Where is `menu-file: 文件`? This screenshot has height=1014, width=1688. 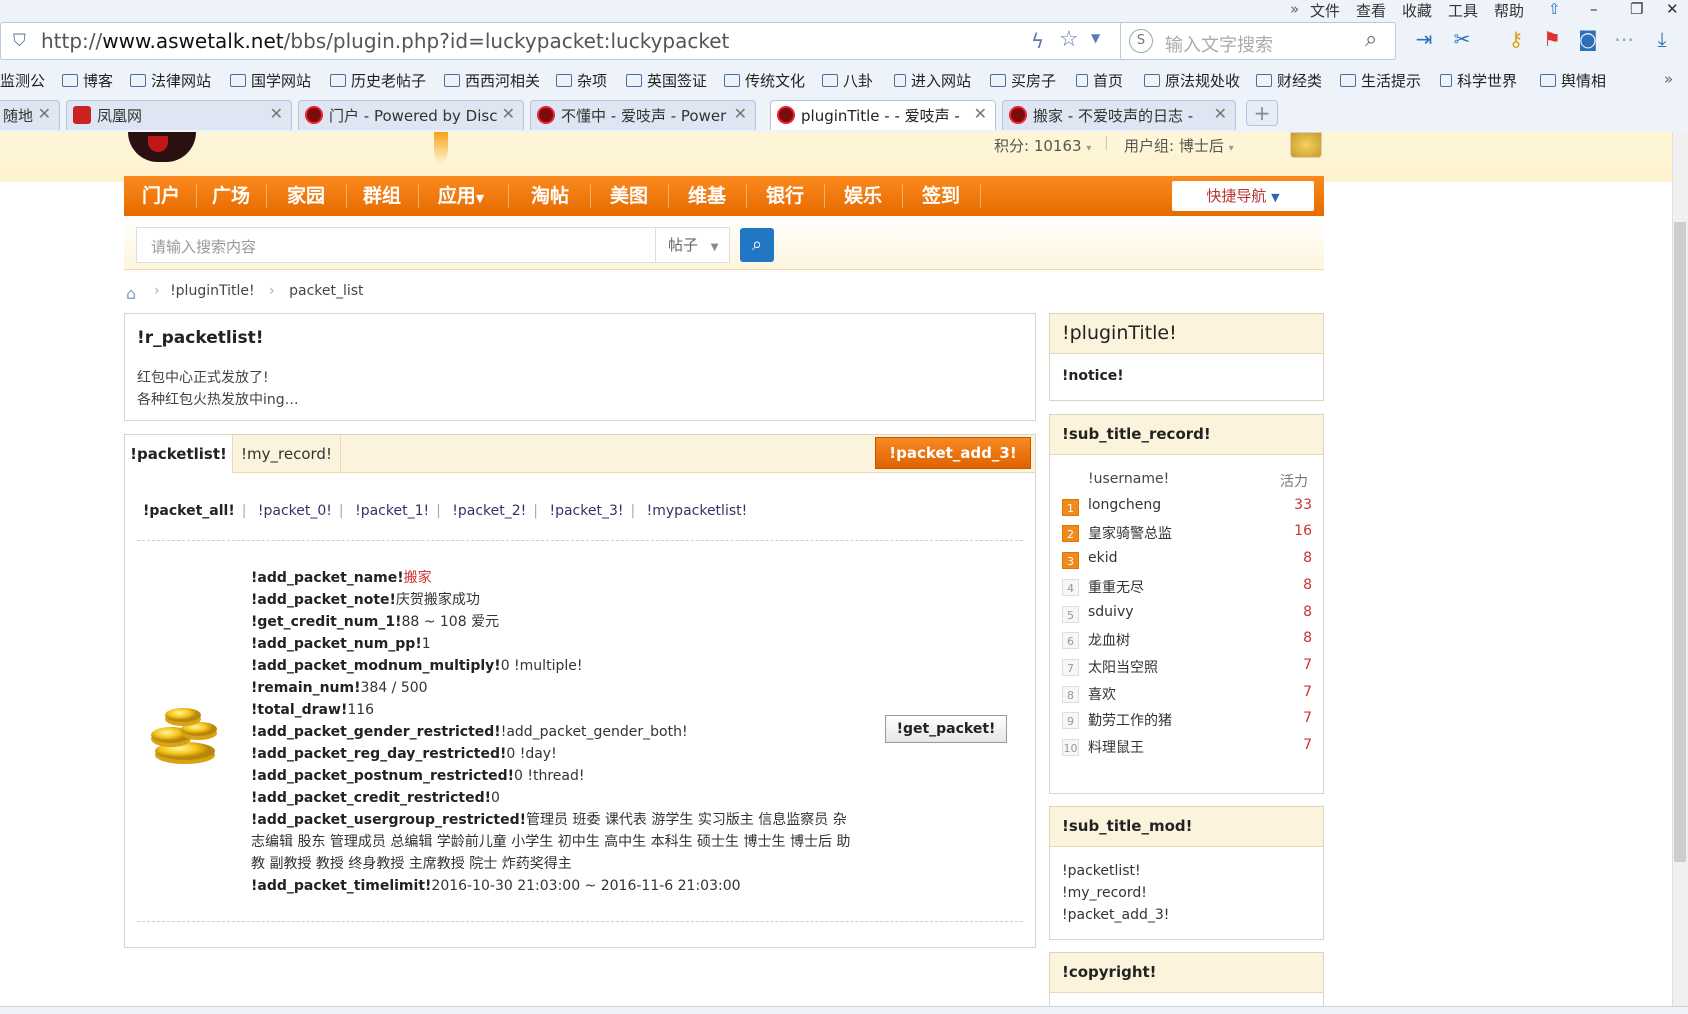
menu-file: 文件 is located at coordinates (1325, 10).